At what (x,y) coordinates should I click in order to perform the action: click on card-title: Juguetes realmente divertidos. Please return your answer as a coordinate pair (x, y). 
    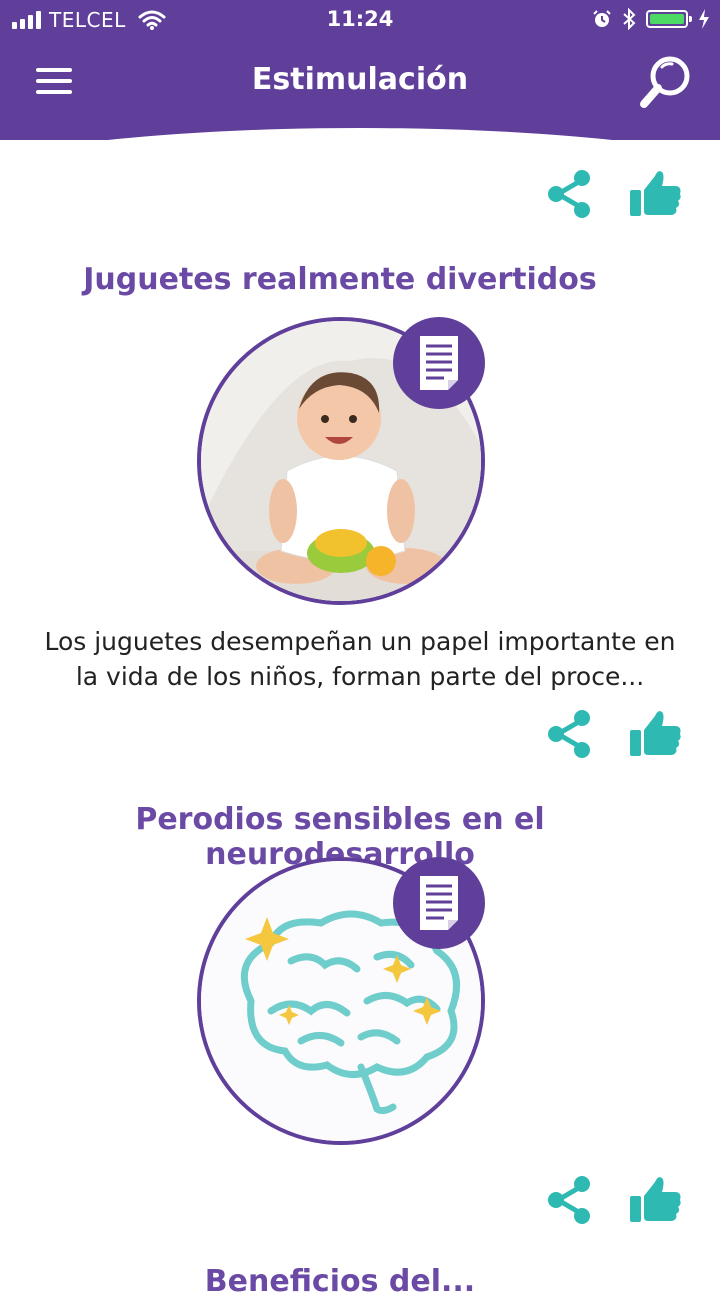
    Looking at the image, I should click on (340, 279).